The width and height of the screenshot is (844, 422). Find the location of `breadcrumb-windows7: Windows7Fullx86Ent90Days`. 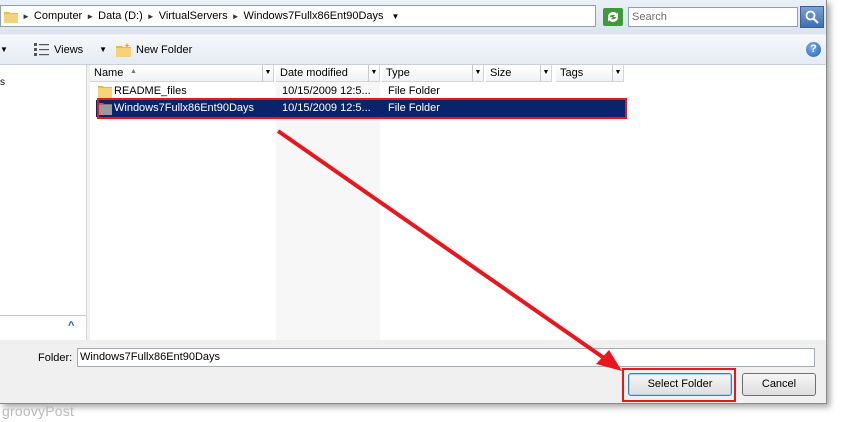

breadcrumb-windows7: Windows7Fullx86Ent90Days is located at coordinates (314, 16).